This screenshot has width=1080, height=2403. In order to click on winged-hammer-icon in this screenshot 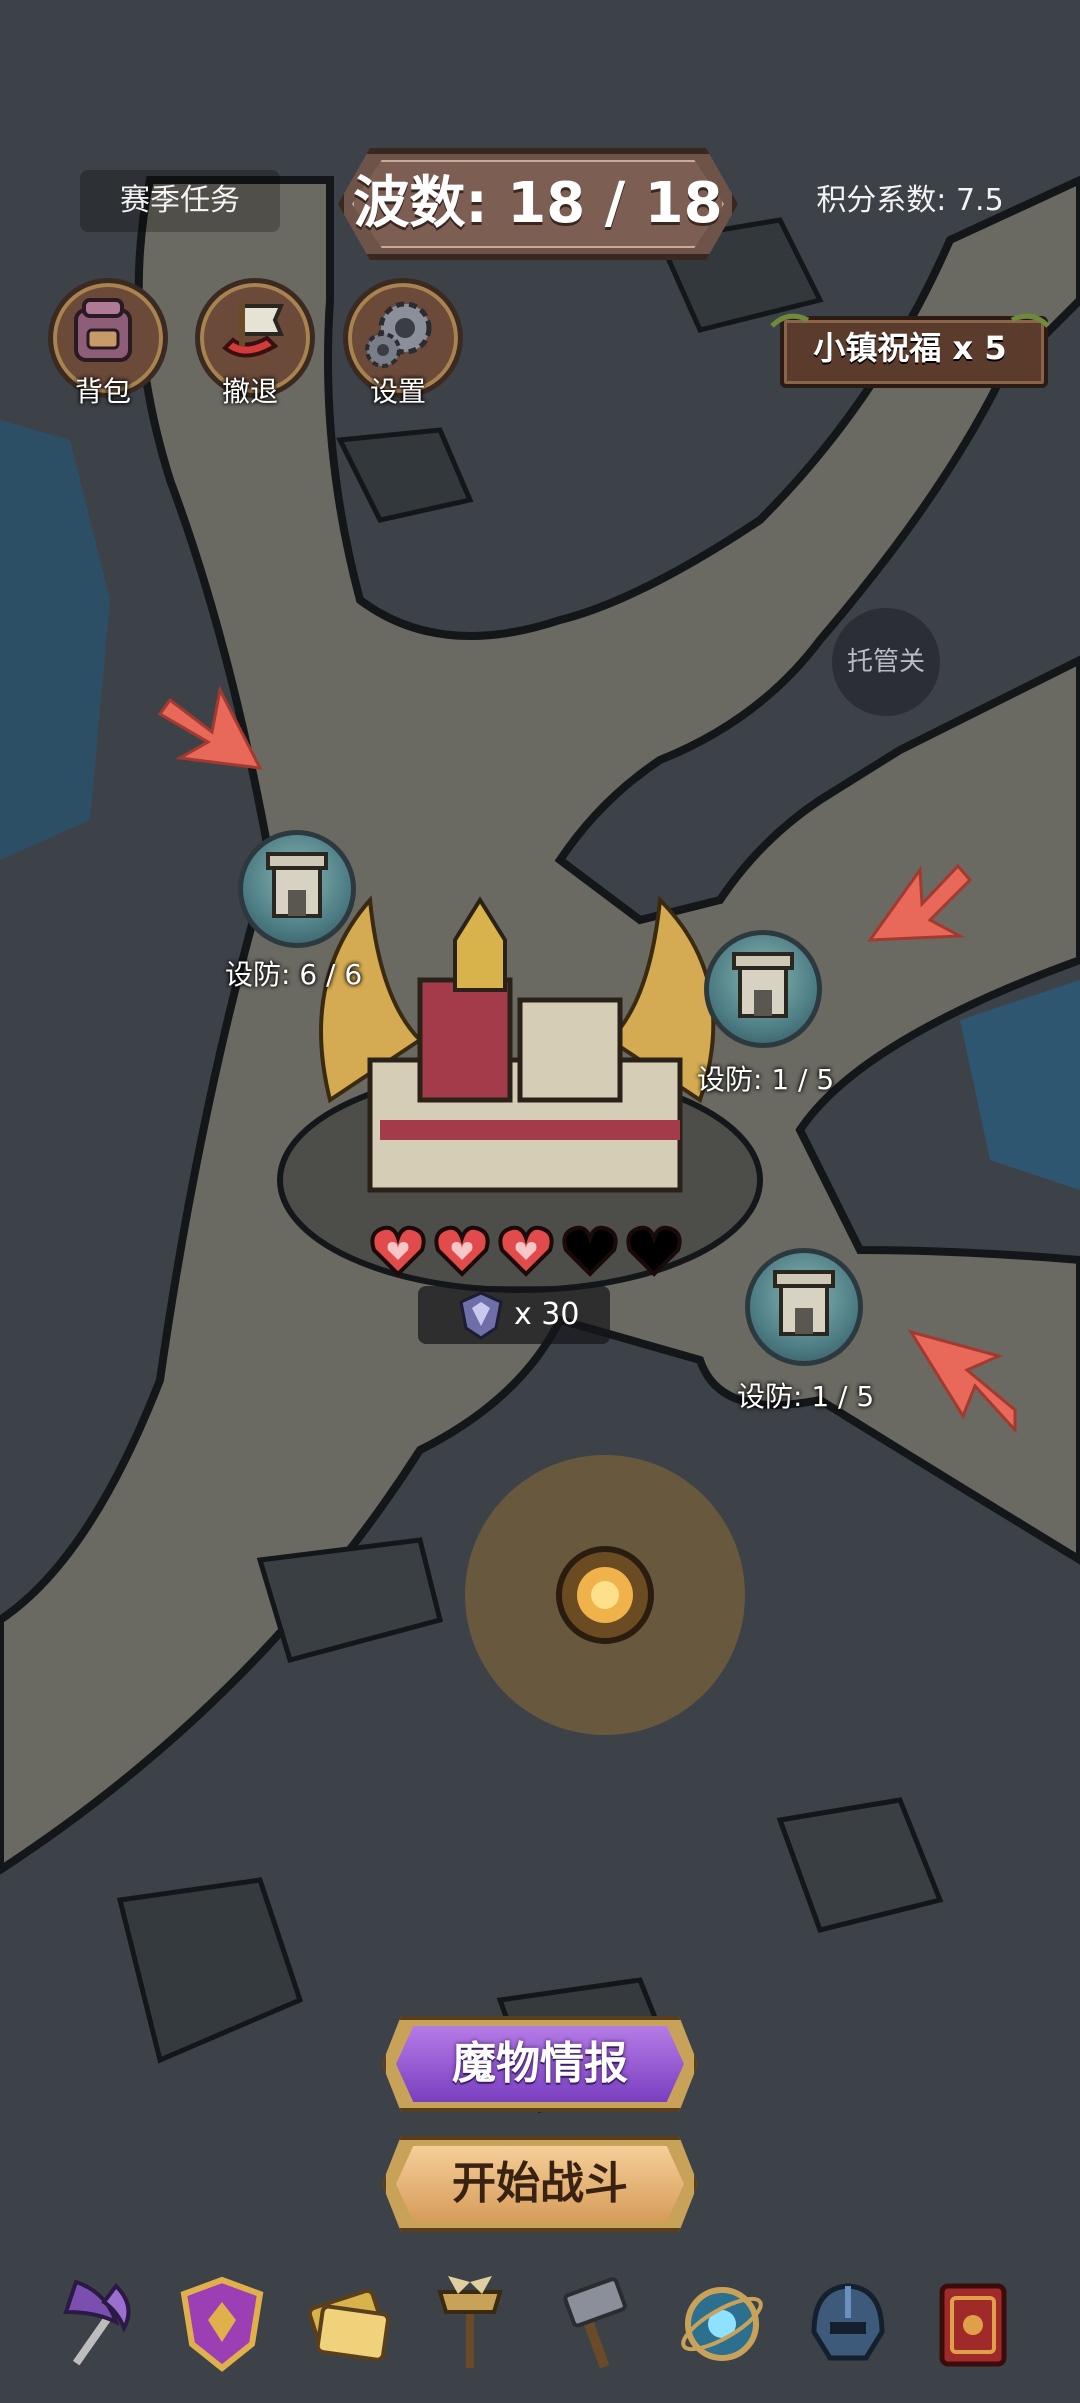, I will do `click(470, 2324)`.